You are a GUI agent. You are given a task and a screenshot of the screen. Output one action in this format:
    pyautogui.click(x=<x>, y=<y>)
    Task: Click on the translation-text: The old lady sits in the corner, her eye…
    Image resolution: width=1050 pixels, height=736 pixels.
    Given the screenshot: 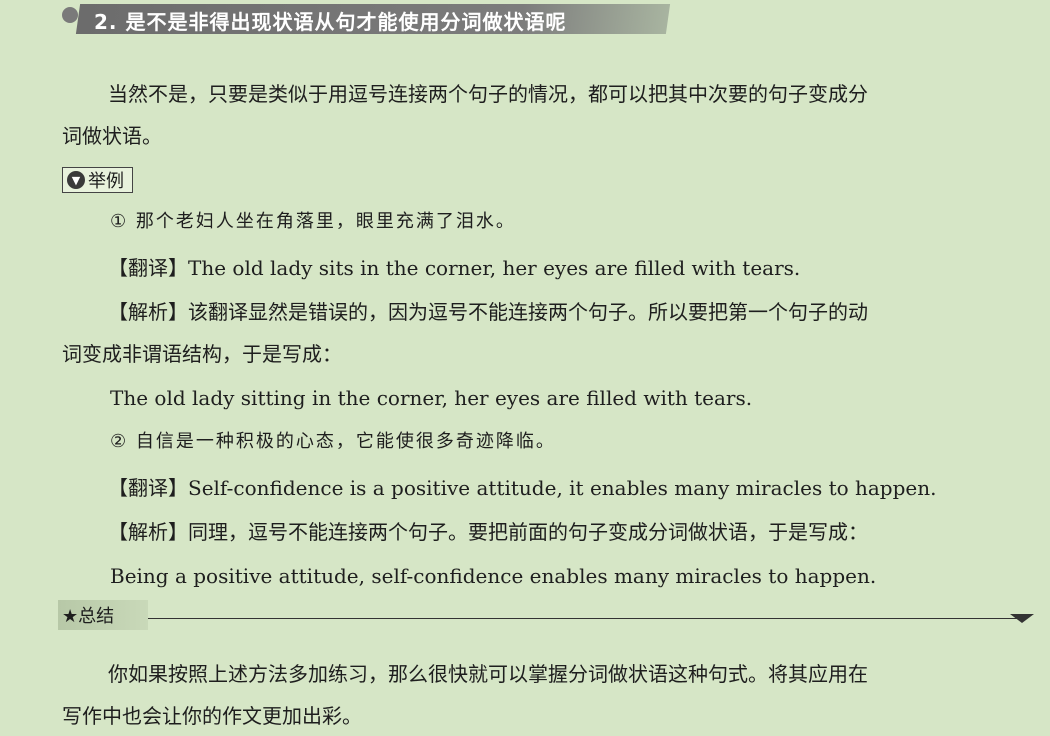 What is the action you would take?
    pyautogui.click(x=494, y=268)
    